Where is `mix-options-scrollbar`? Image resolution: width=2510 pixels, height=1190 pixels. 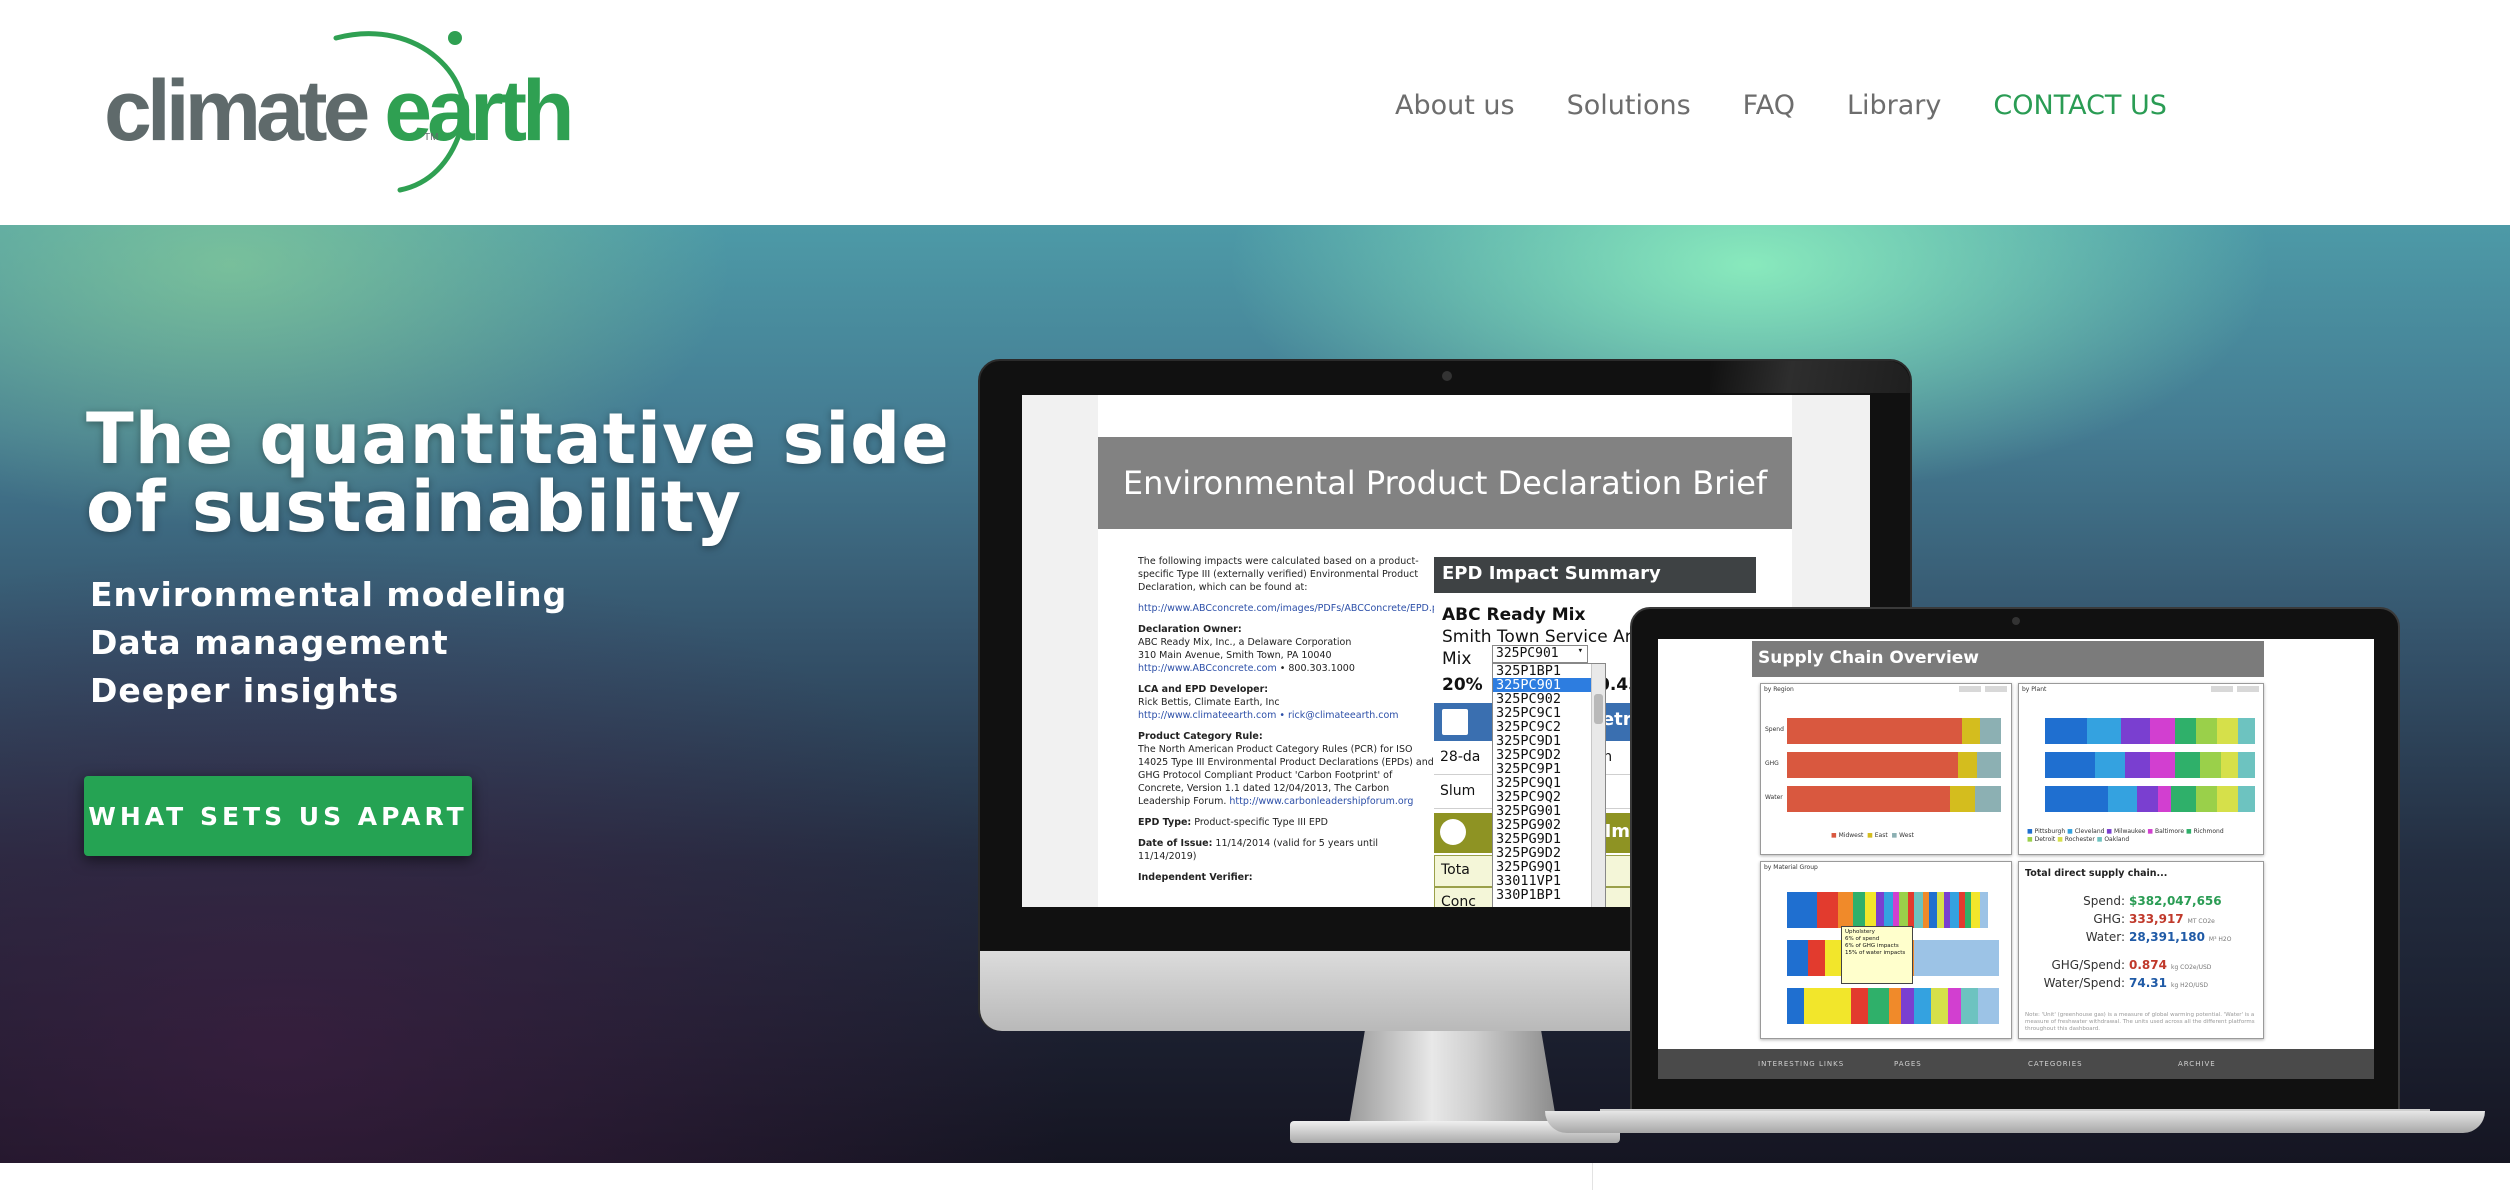
mix-options-scrollbar is located at coordinates (1598, 785).